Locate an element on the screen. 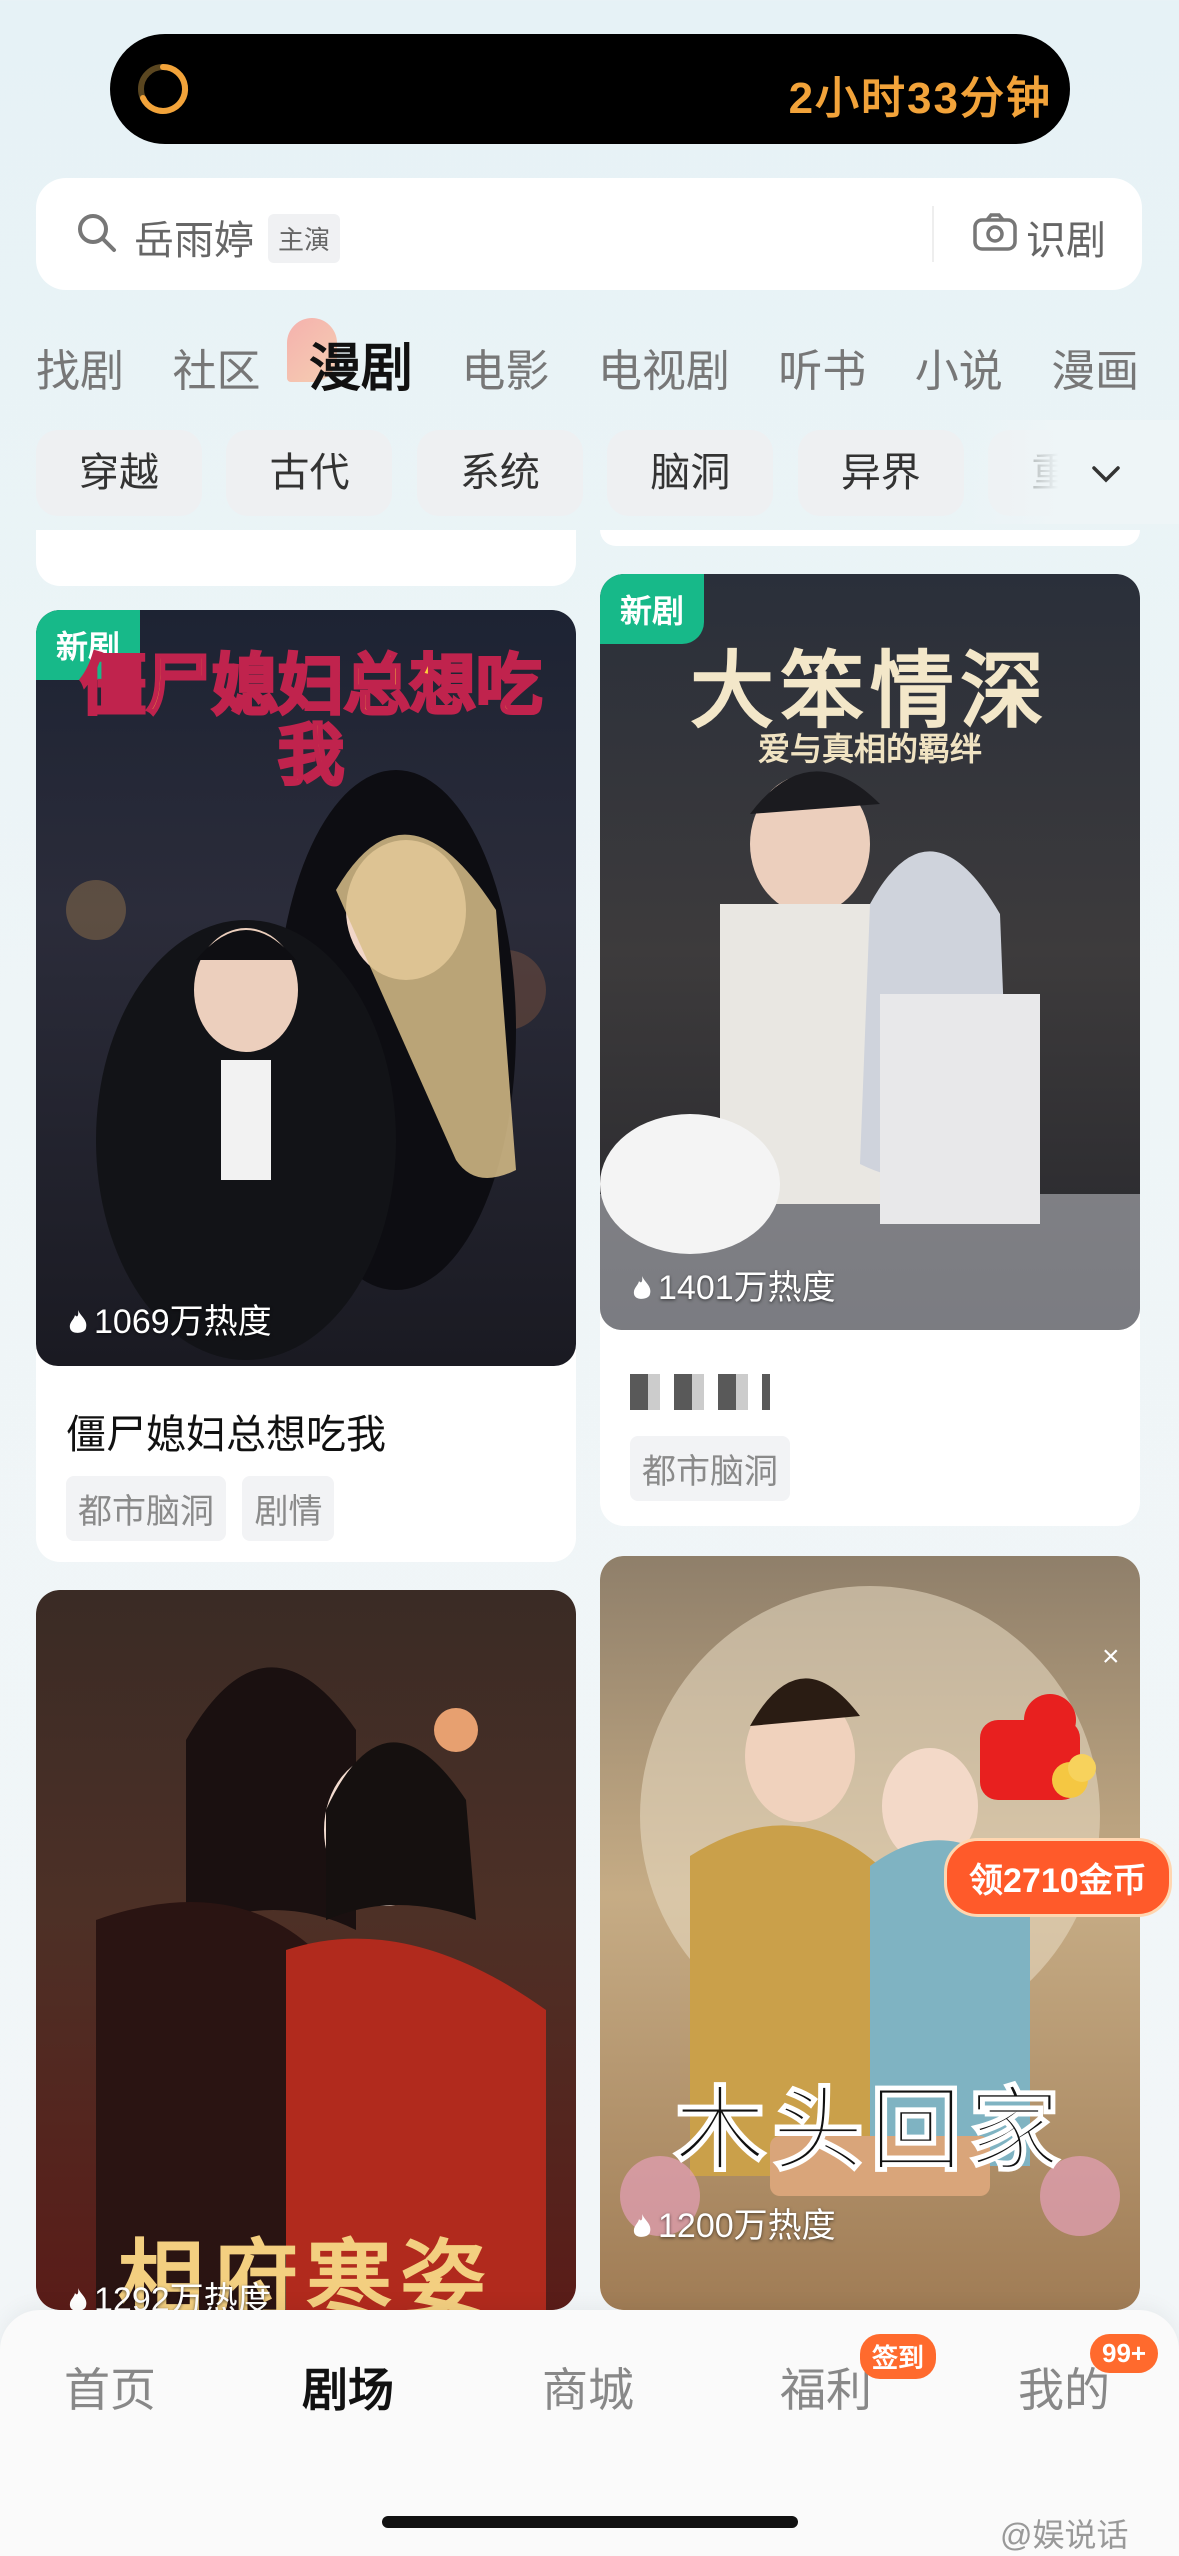 Image resolution: width=1179 pixels, height=2556 pixels. tab-movie: 电影 is located at coordinates (505, 367).